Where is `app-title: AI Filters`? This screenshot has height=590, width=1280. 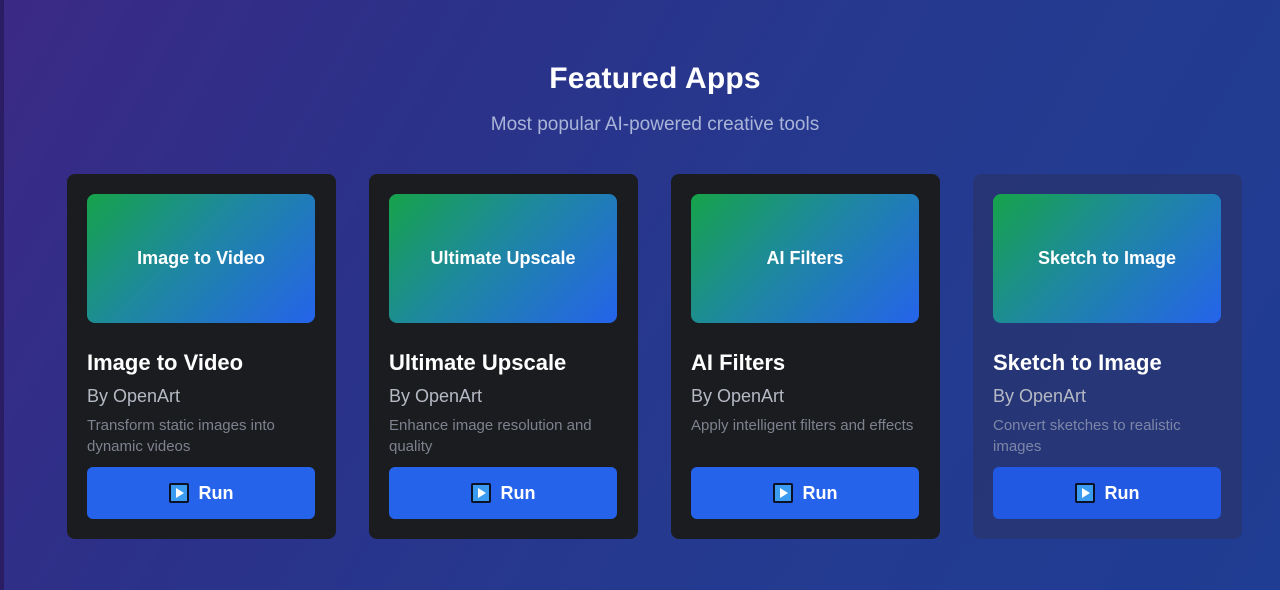
app-title: AI Filters is located at coordinates (805, 363).